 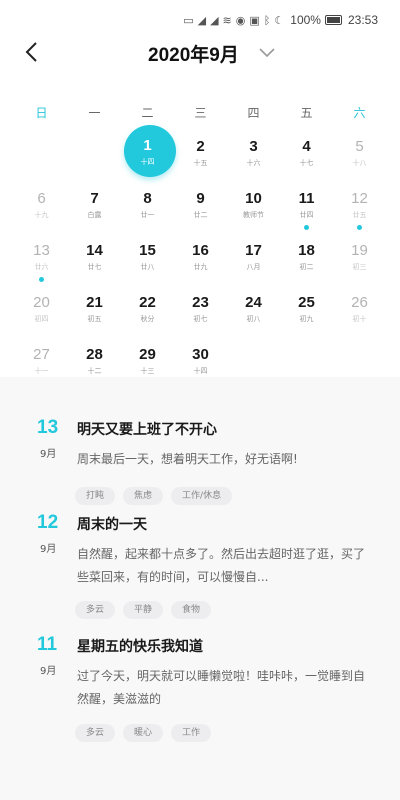 I want to click on sim-icon: ▭, so click(x=188, y=20).